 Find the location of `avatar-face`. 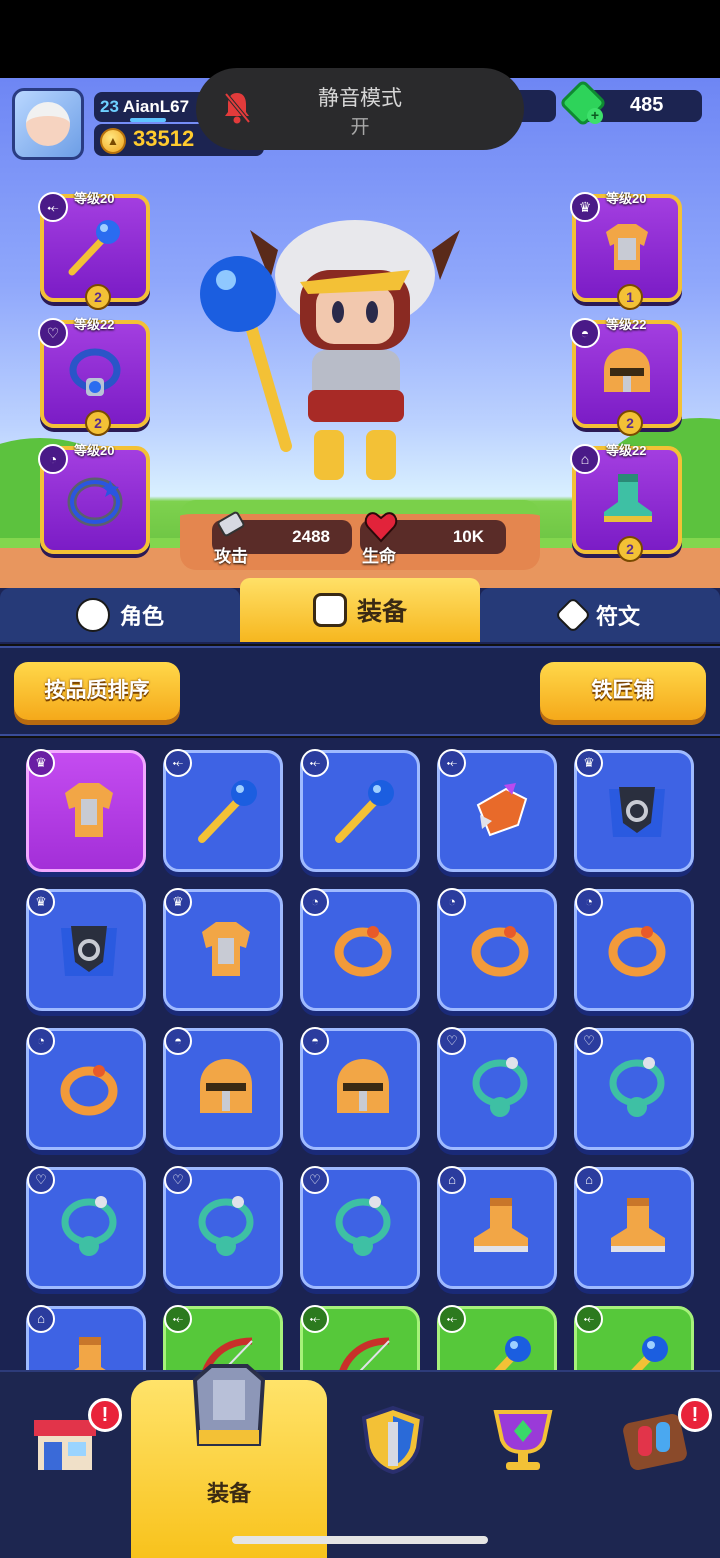

avatar-face is located at coordinates (48, 124).